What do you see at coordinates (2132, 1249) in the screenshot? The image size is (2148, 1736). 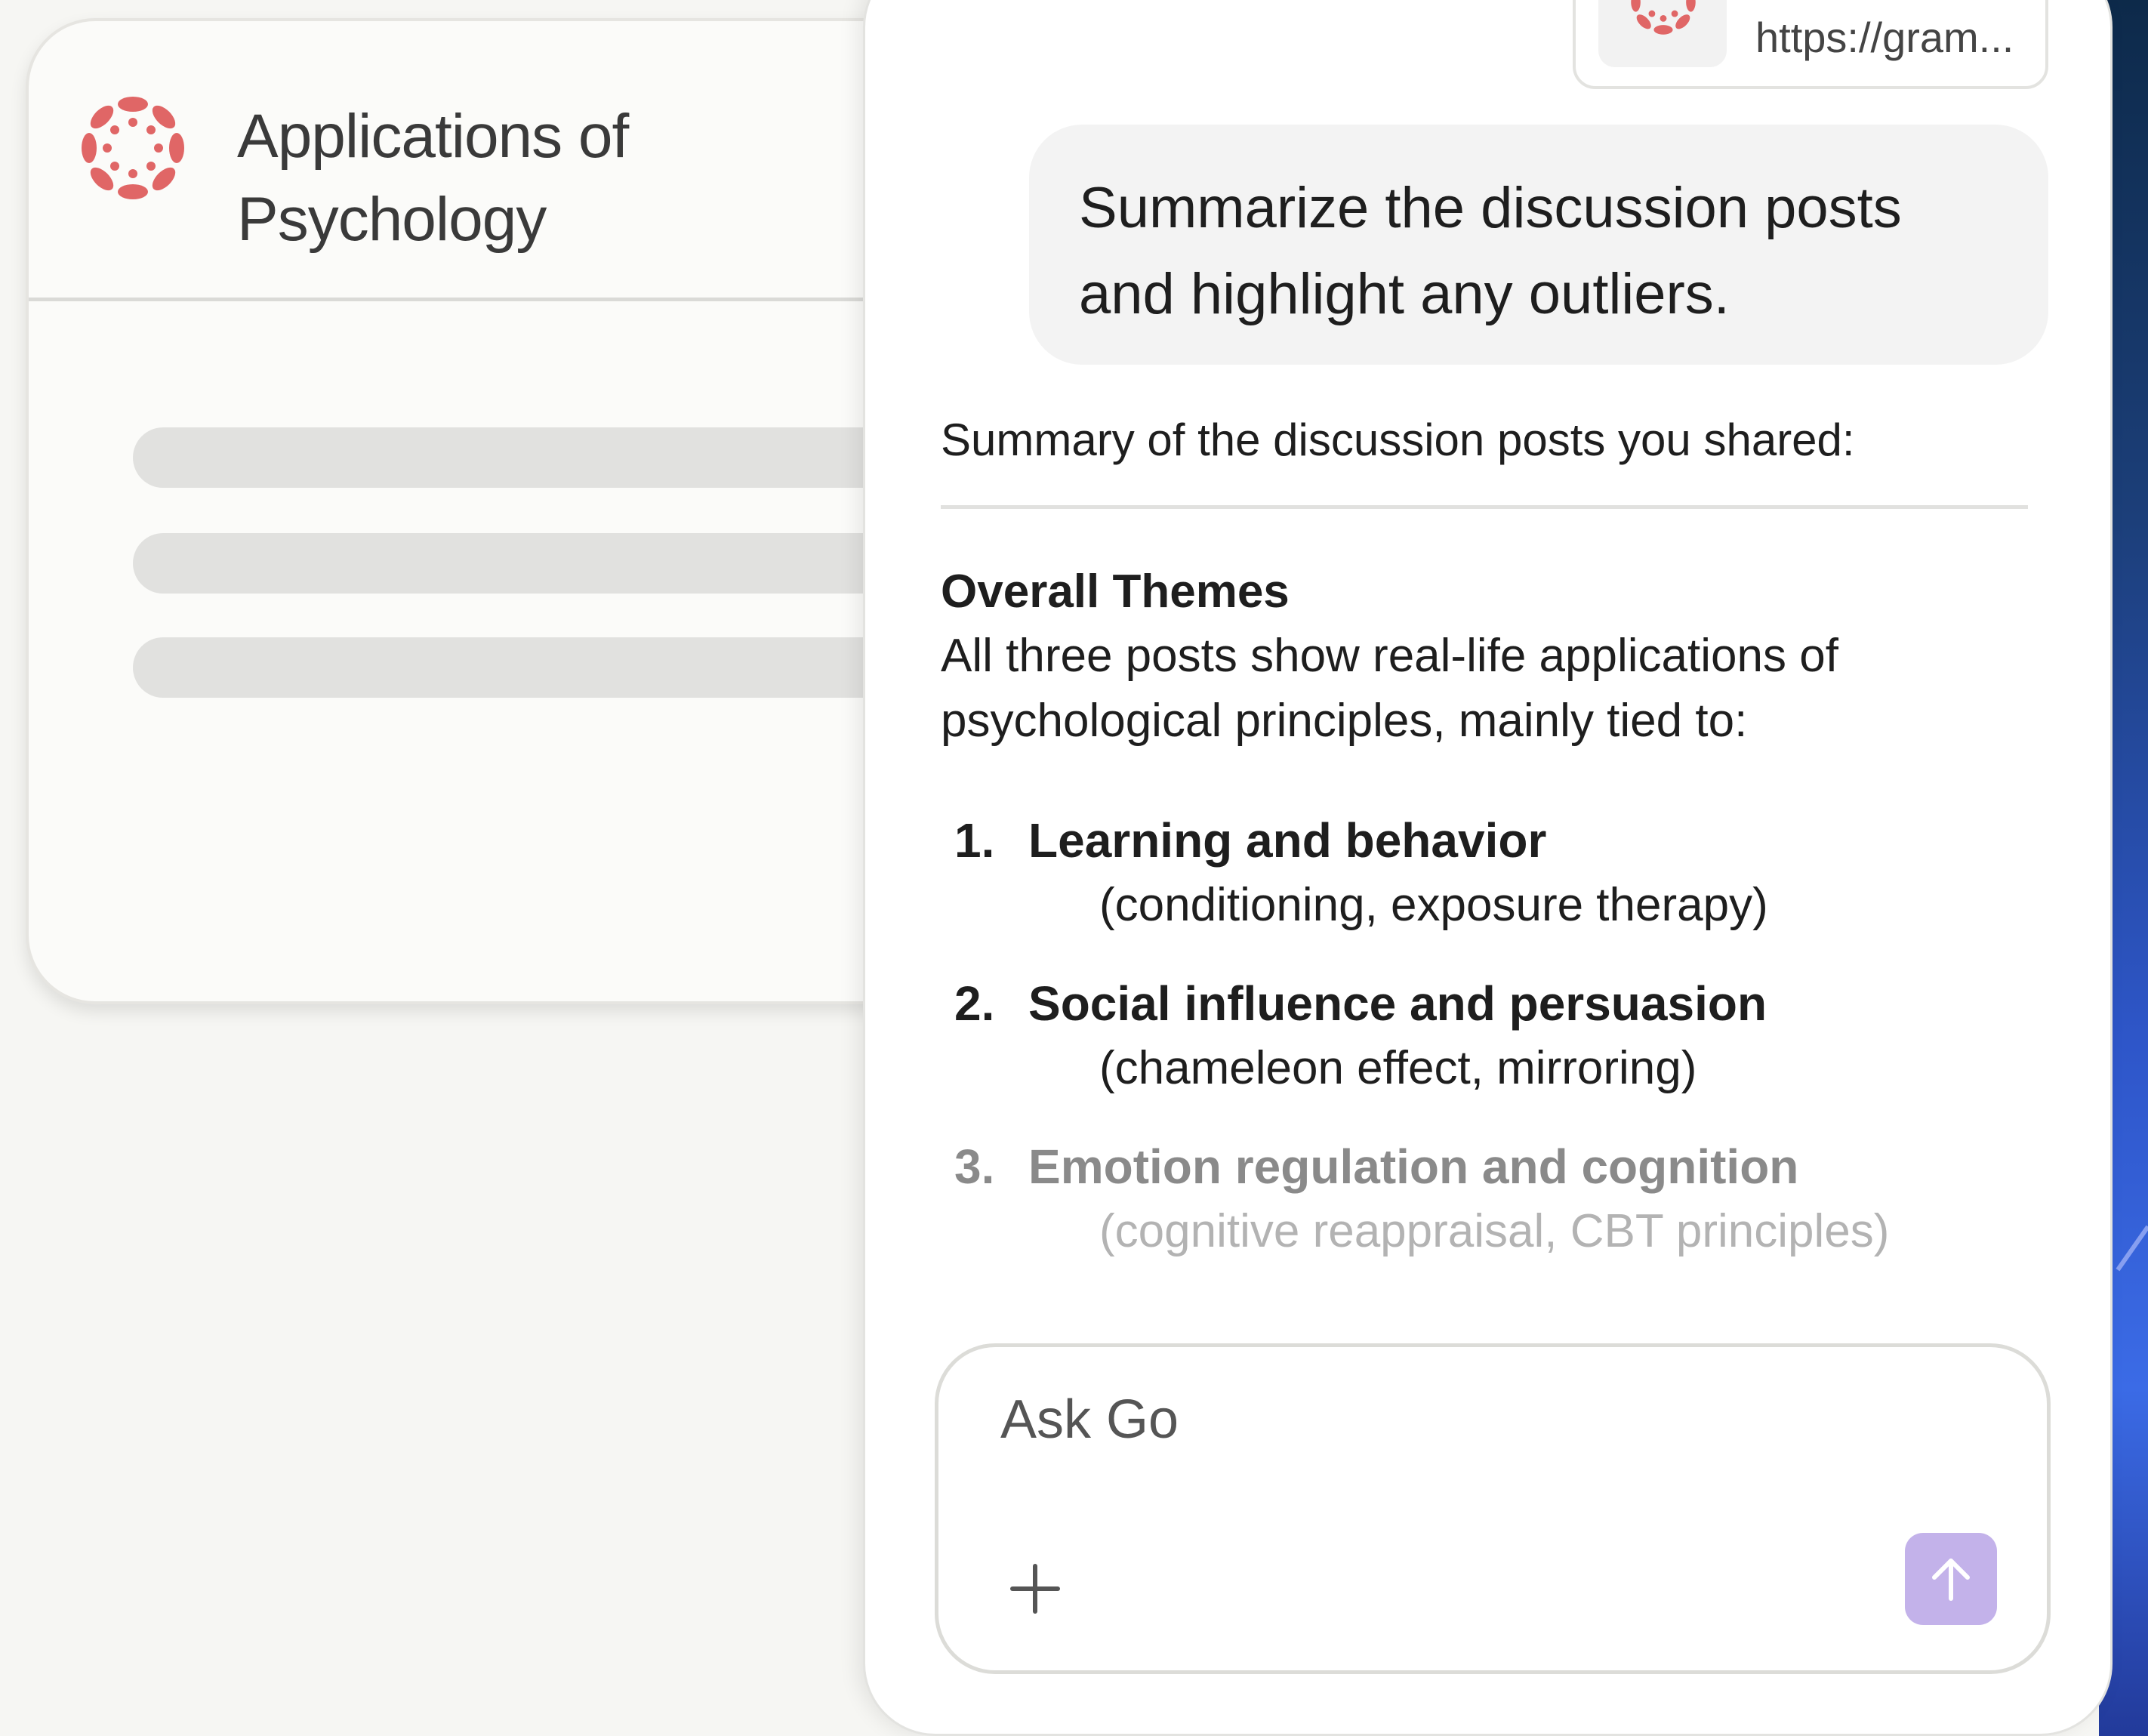 I see `background-light-streak` at bounding box center [2132, 1249].